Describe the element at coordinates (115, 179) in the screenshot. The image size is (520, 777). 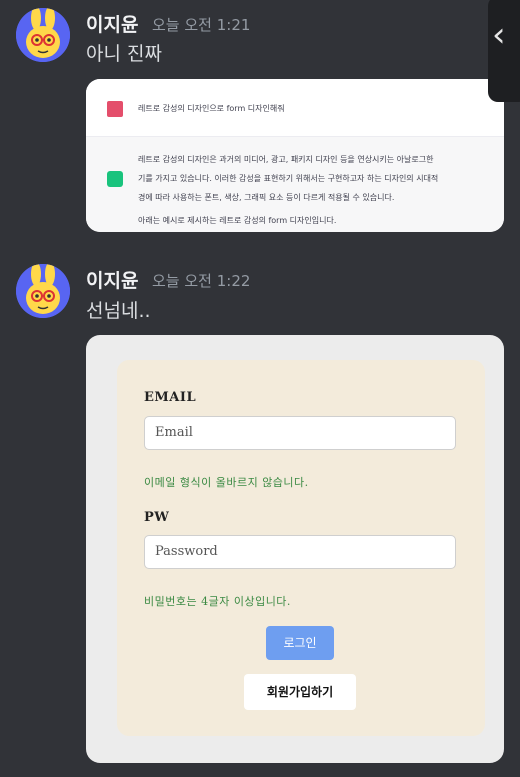
I see `chatgpt-logo-icon` at that location.